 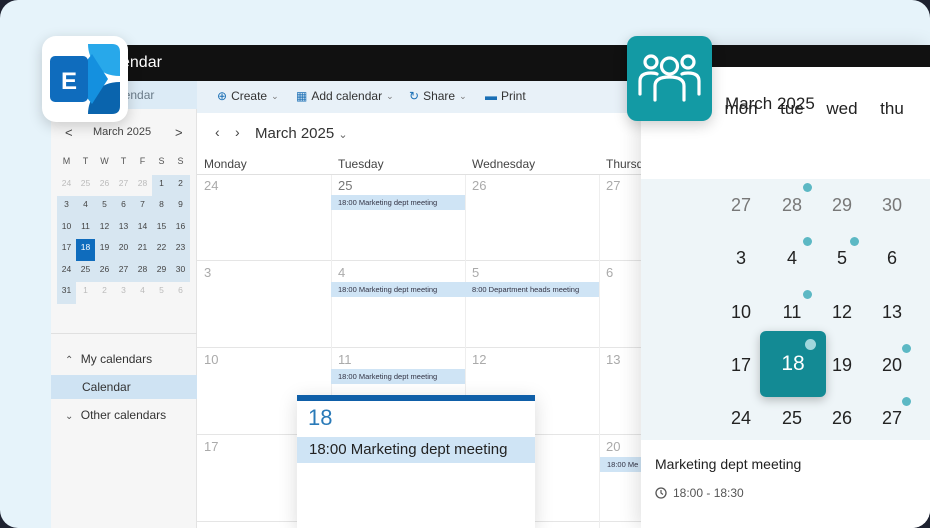 What do you see at coordinates (66, 228) in the screenshot?
I see `mini-month-day: 10` at bounding box center [66, 228].